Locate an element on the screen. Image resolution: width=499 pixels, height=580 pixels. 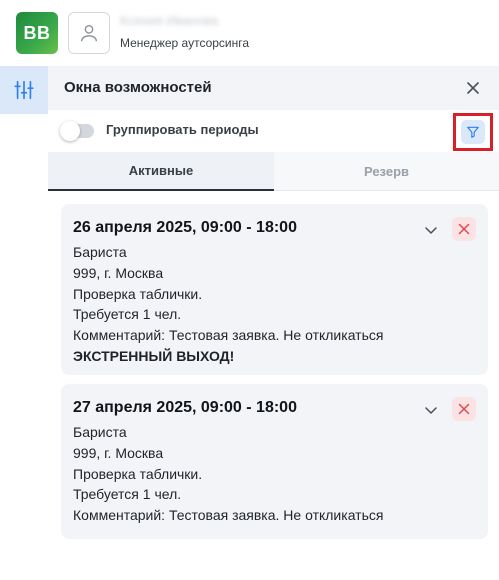
user-avatar is located at coordinates (89, 33).